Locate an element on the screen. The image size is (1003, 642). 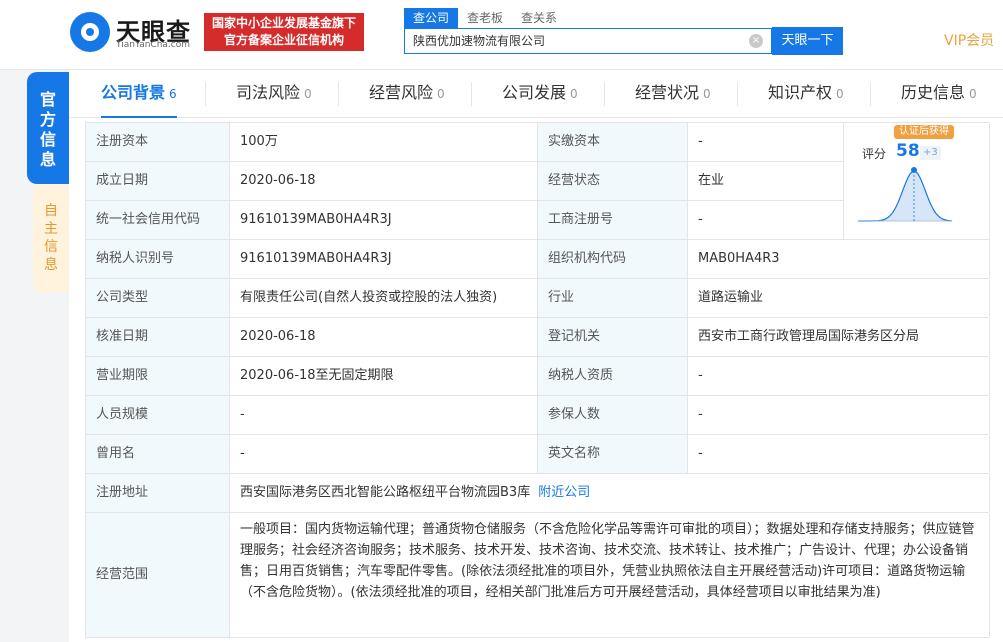
score-increment: +3 is located at coordinates (930, 153).